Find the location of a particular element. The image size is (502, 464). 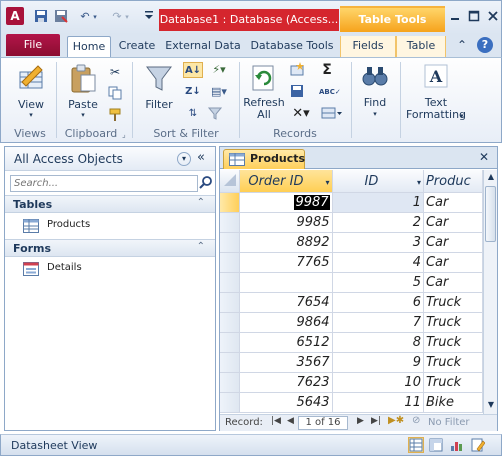

minimize-icon is located at coordinates (455, 17).